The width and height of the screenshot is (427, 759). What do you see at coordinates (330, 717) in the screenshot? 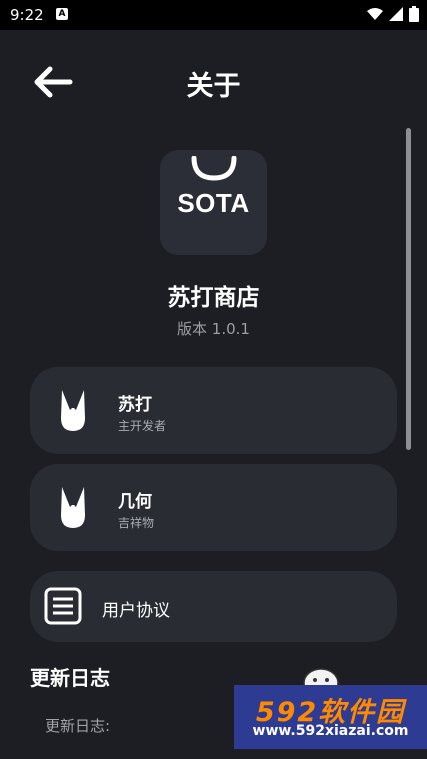
I see `watermark: 592软件园 www.592xiazai.com` at bounding box center [330, 717].